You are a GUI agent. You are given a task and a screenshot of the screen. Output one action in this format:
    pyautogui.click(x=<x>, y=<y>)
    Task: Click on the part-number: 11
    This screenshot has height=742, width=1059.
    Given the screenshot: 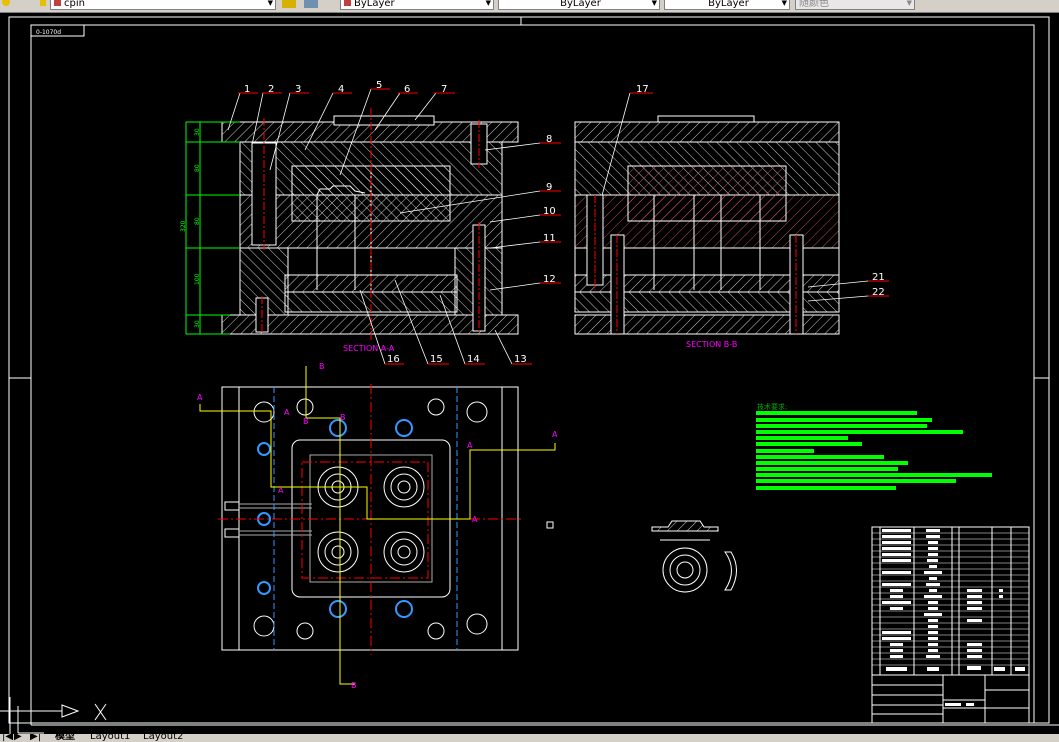 What is the action you would take?
    pyautogui.click(x=549, y=238)
    